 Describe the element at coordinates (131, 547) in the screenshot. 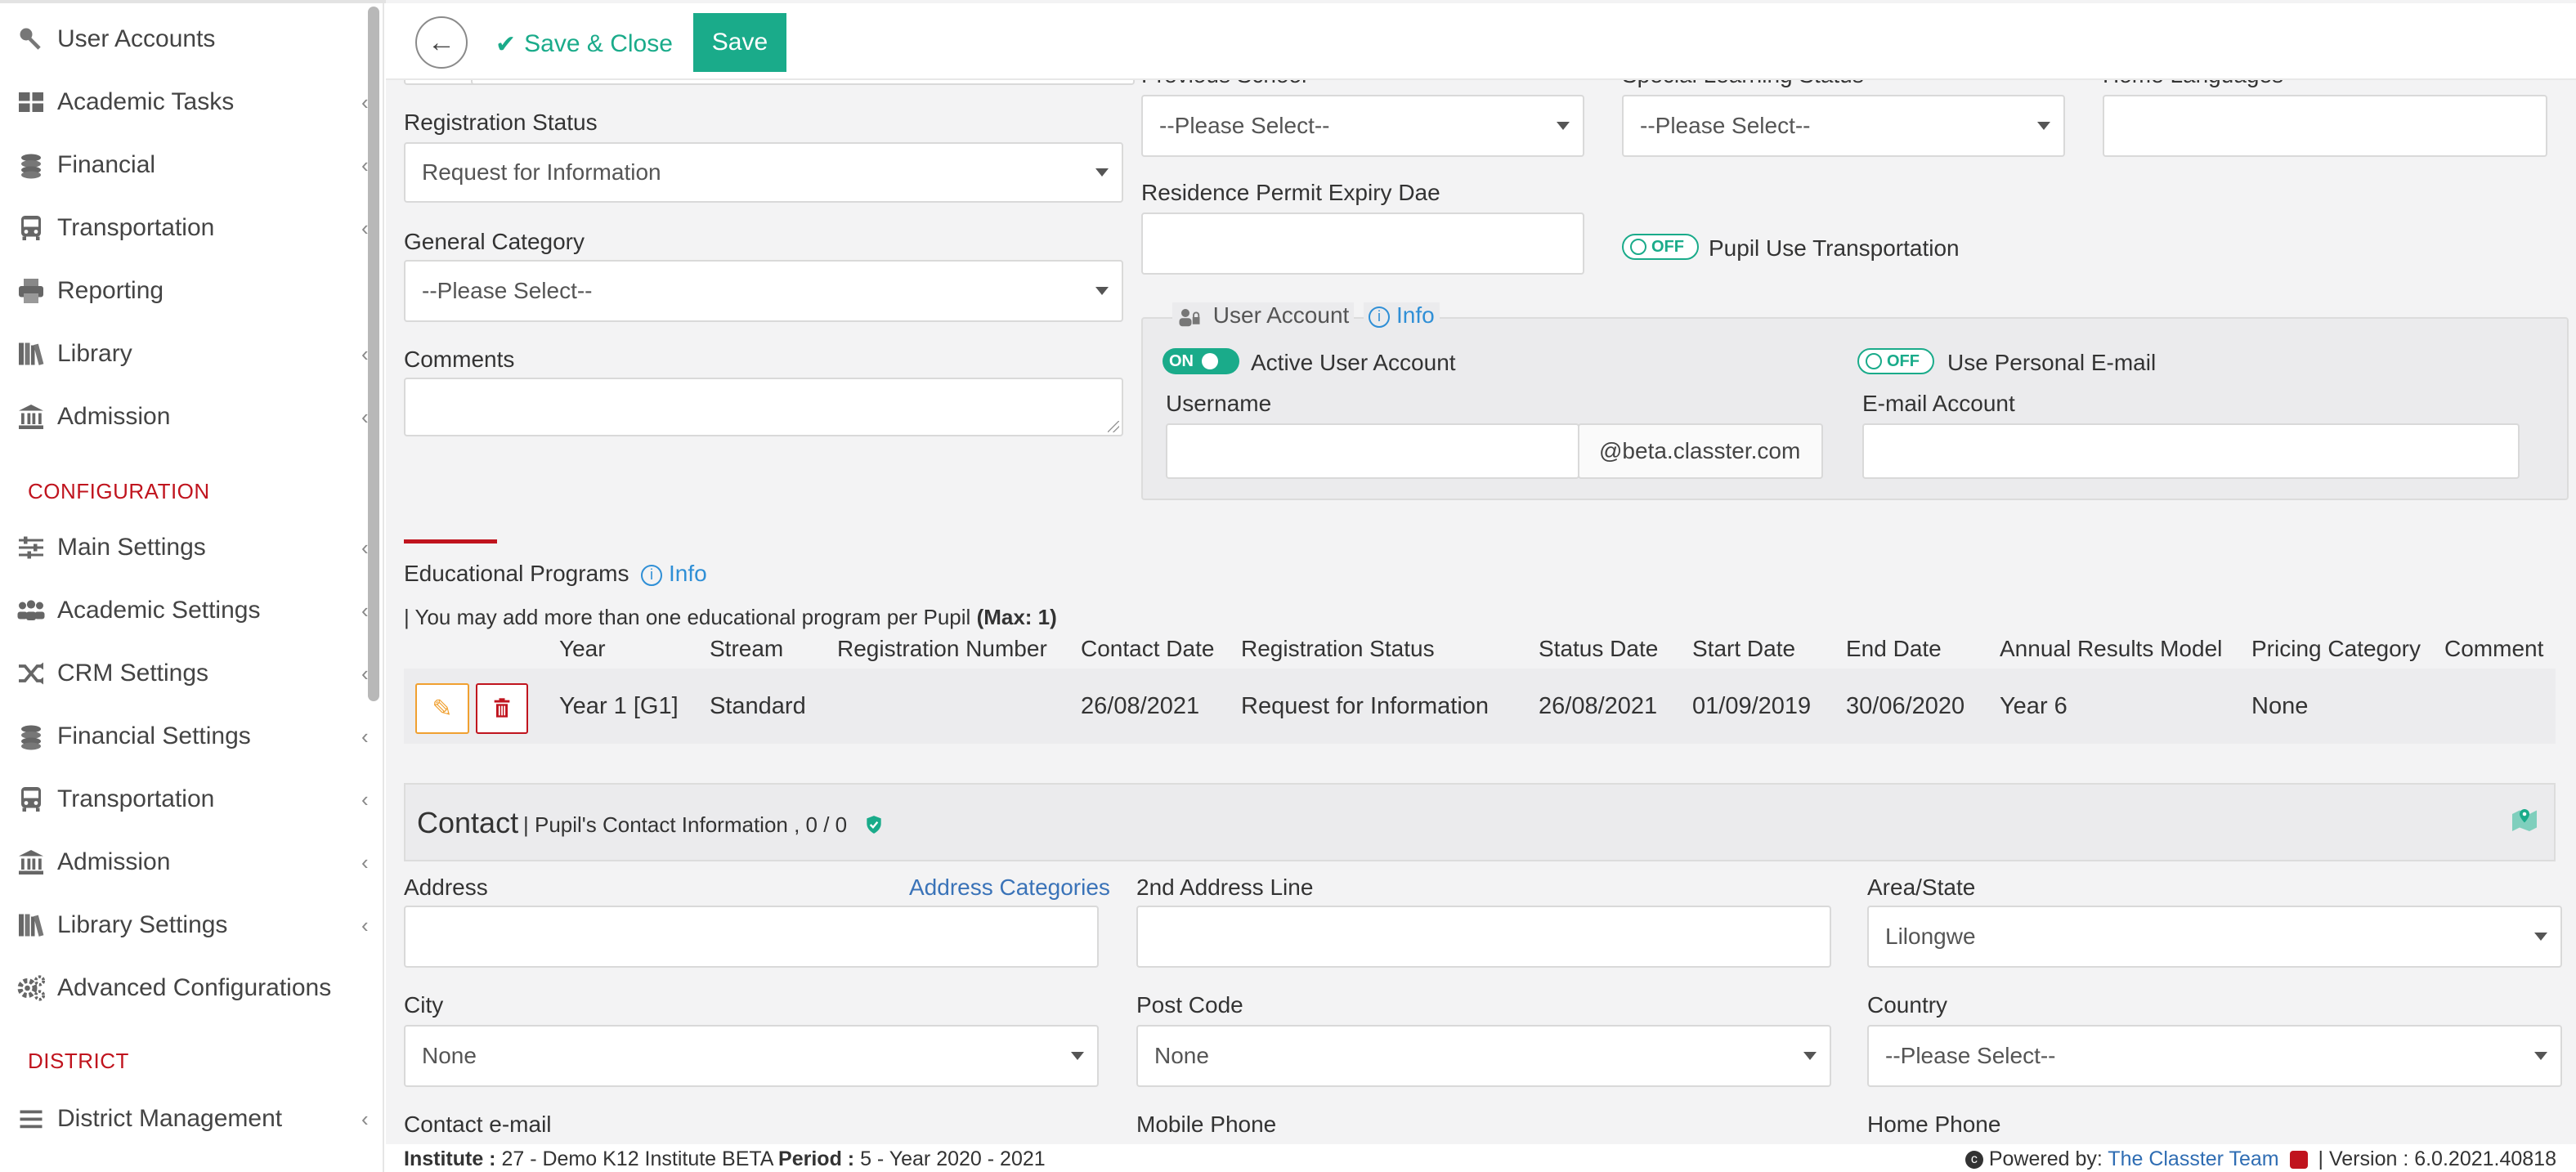

I see `sidebar-item-label: Main Settings` at that location.